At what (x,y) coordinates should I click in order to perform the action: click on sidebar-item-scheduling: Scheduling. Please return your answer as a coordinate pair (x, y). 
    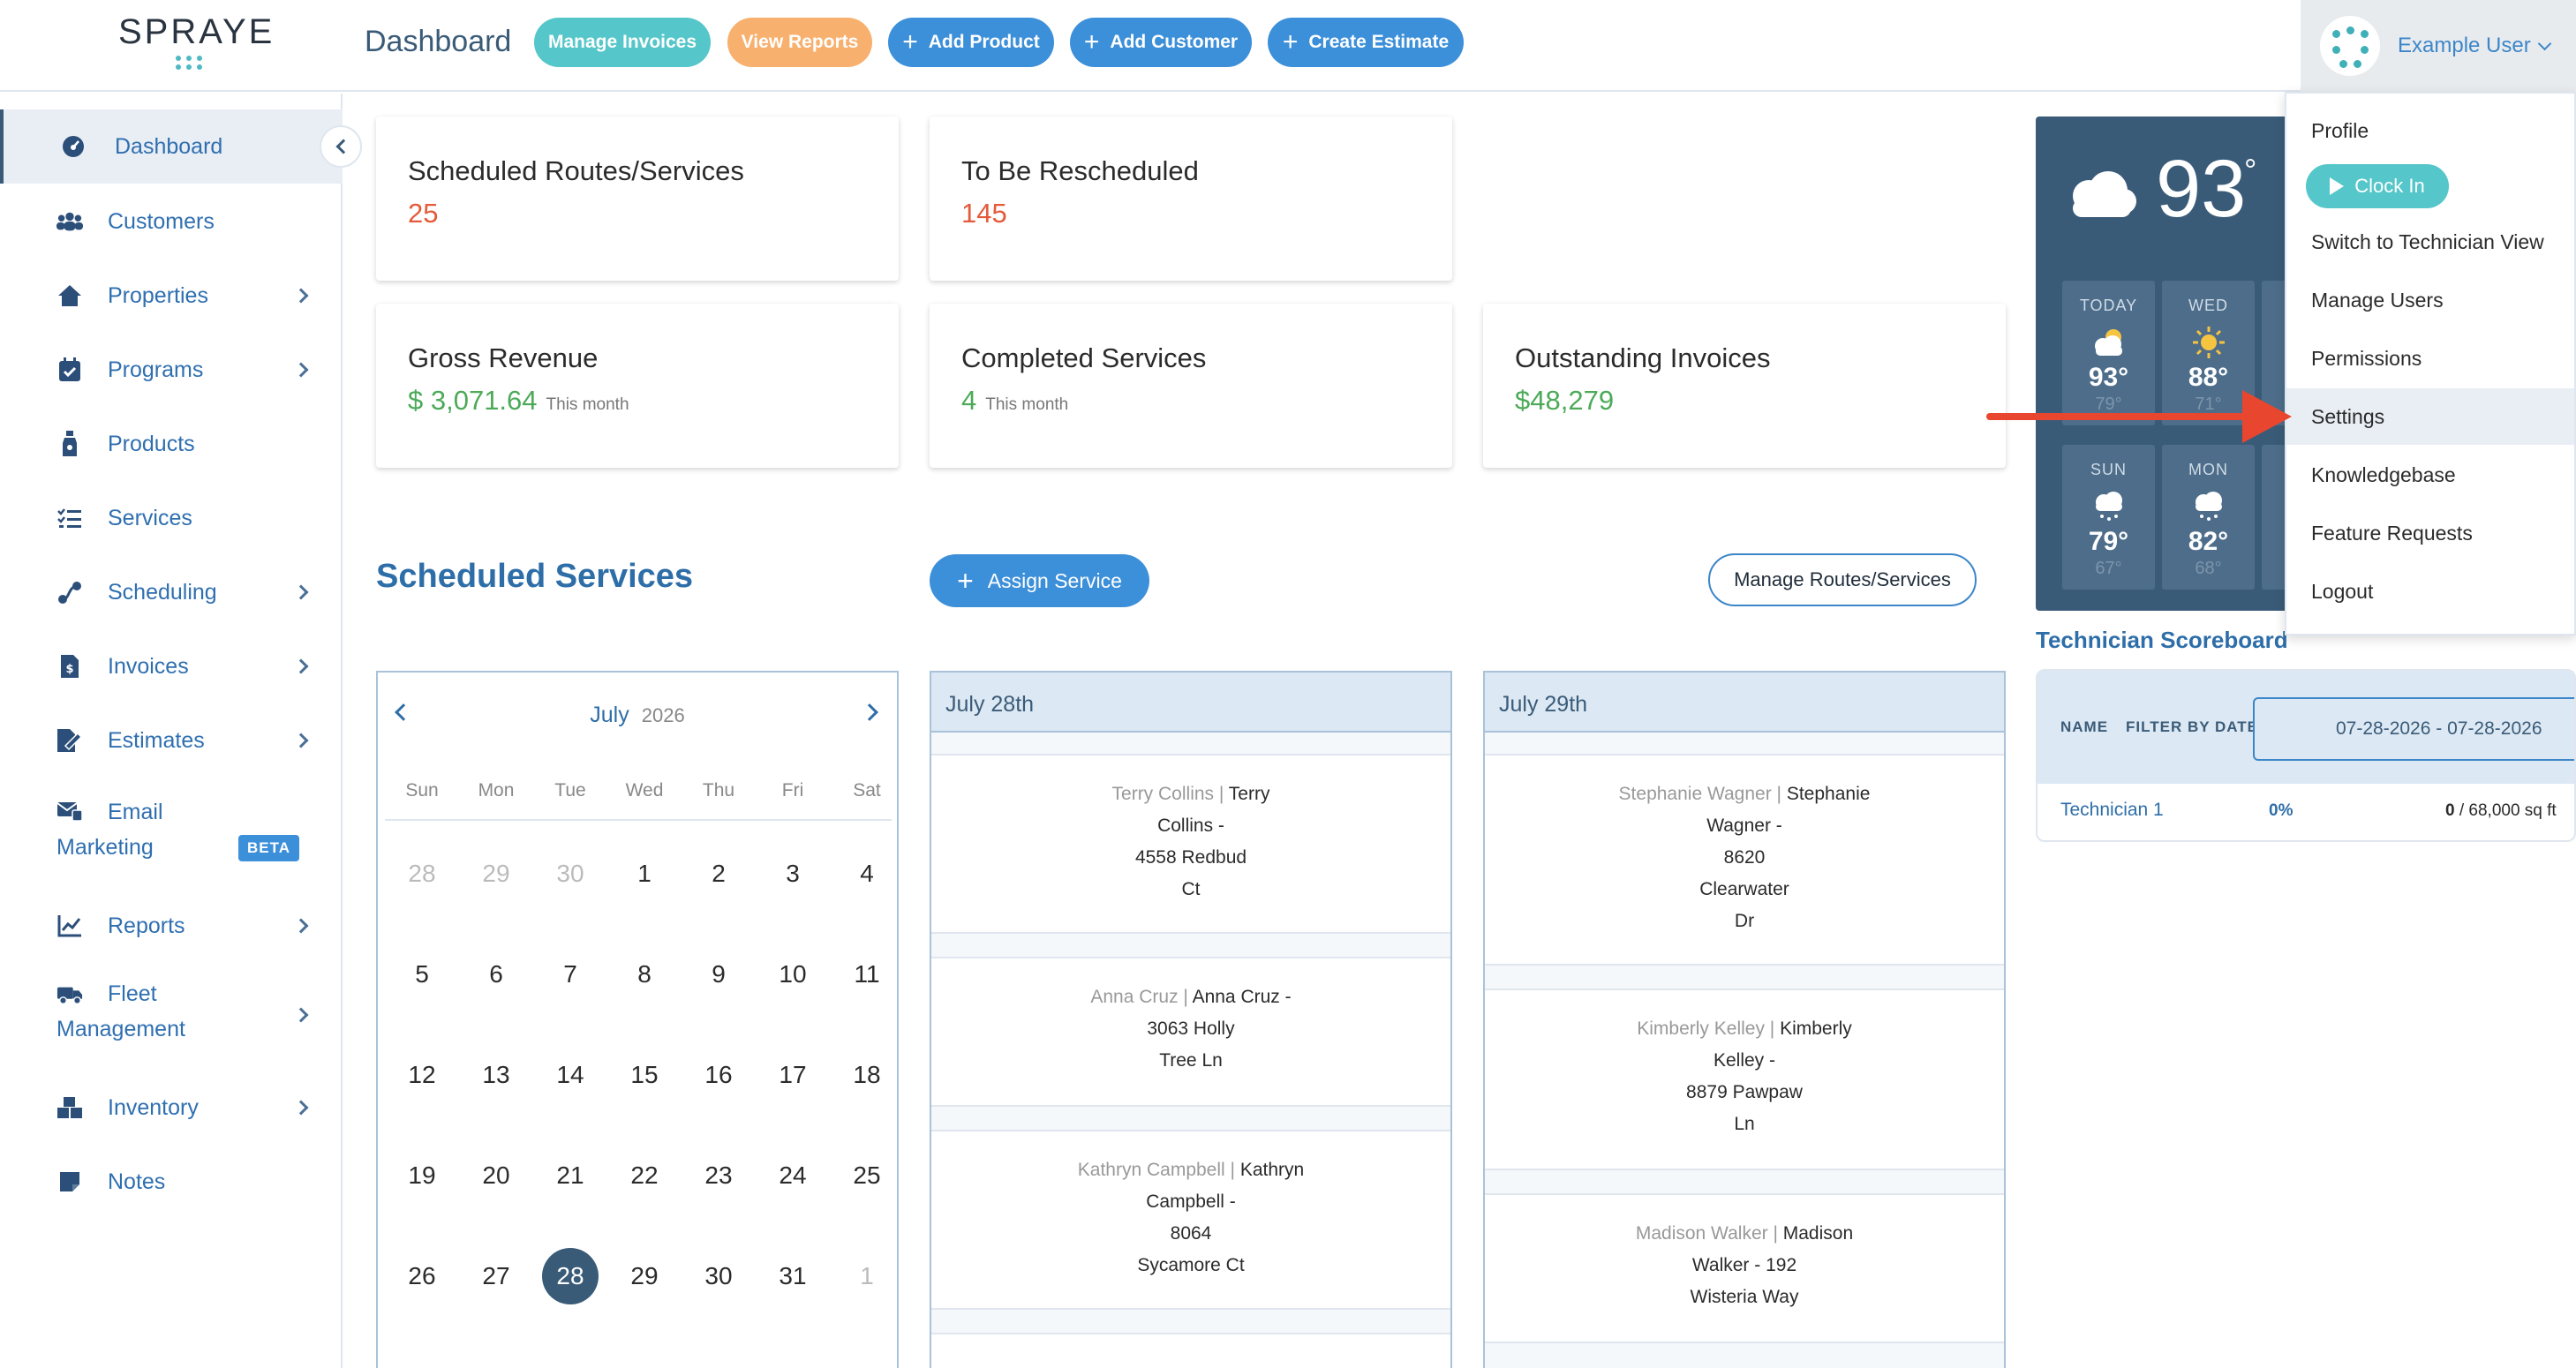
    Looking at the image, I should click on (172, 592).